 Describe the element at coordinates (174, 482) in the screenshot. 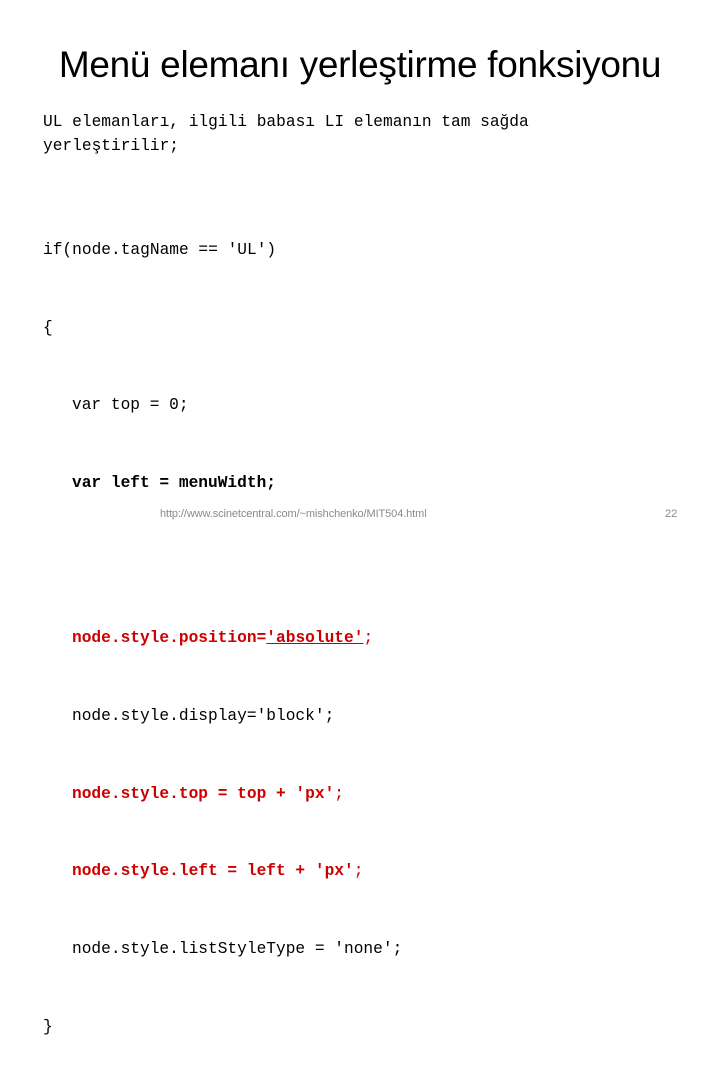

I see `code-line-var-left: var left = menuWidth;` at that location.